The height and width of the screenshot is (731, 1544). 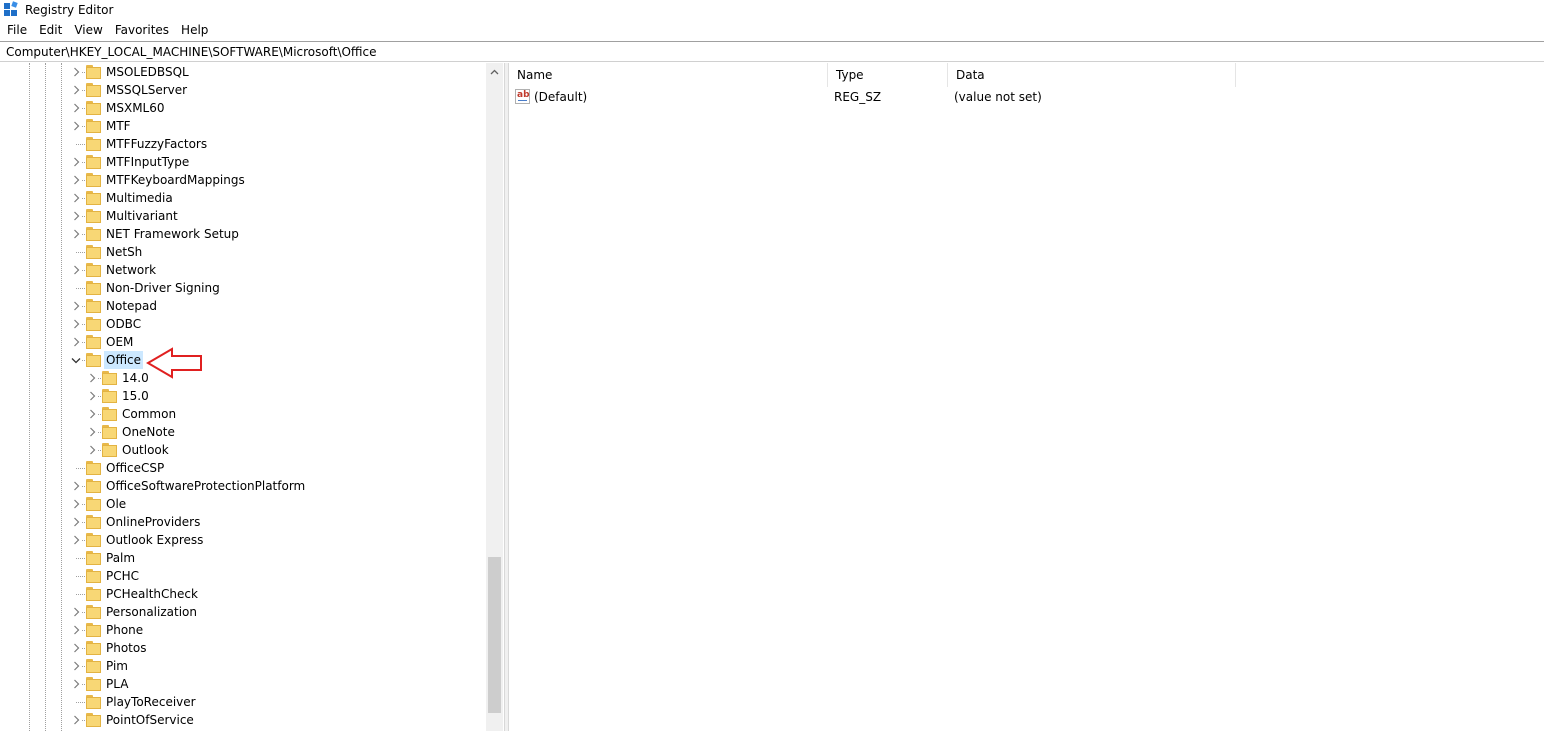 I want to click on tree-item-label: OEM, so click(x=119, y=342).